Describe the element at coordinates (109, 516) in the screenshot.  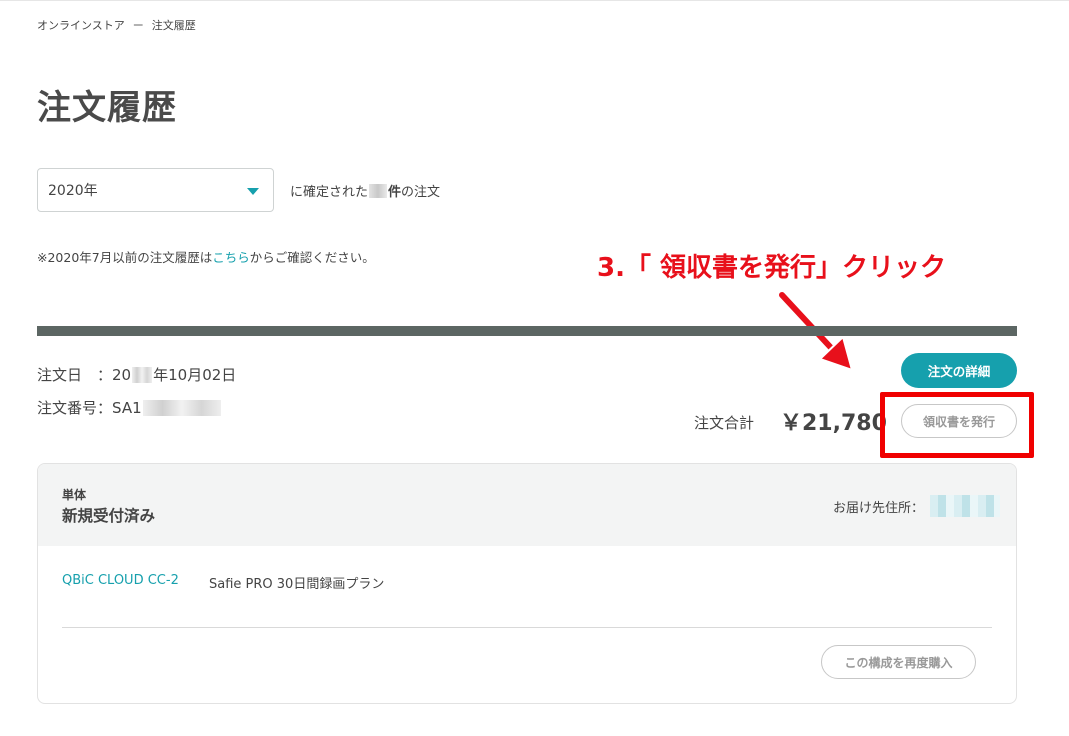
I see `shipment-status: 新規受付済み` at that location.